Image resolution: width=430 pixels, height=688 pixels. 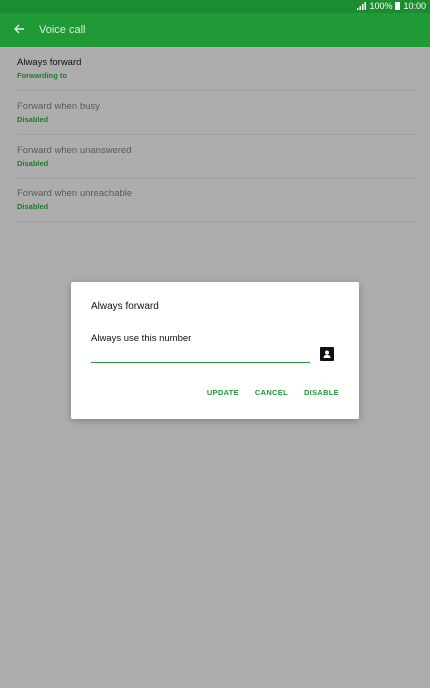 I want to click on disable-button: DISABLE, so click(x=321, y=392).